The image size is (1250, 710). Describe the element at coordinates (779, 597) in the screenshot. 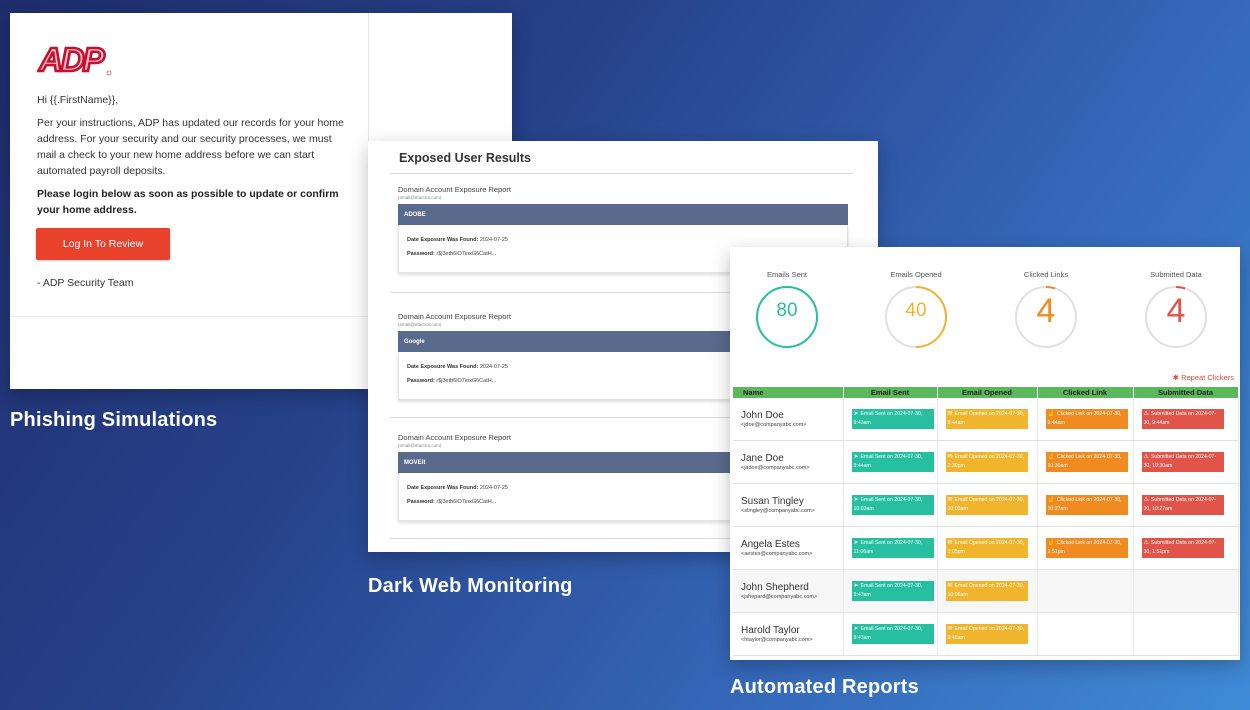

I see `user-email: <jshepard@companyabc.com>` at that location.